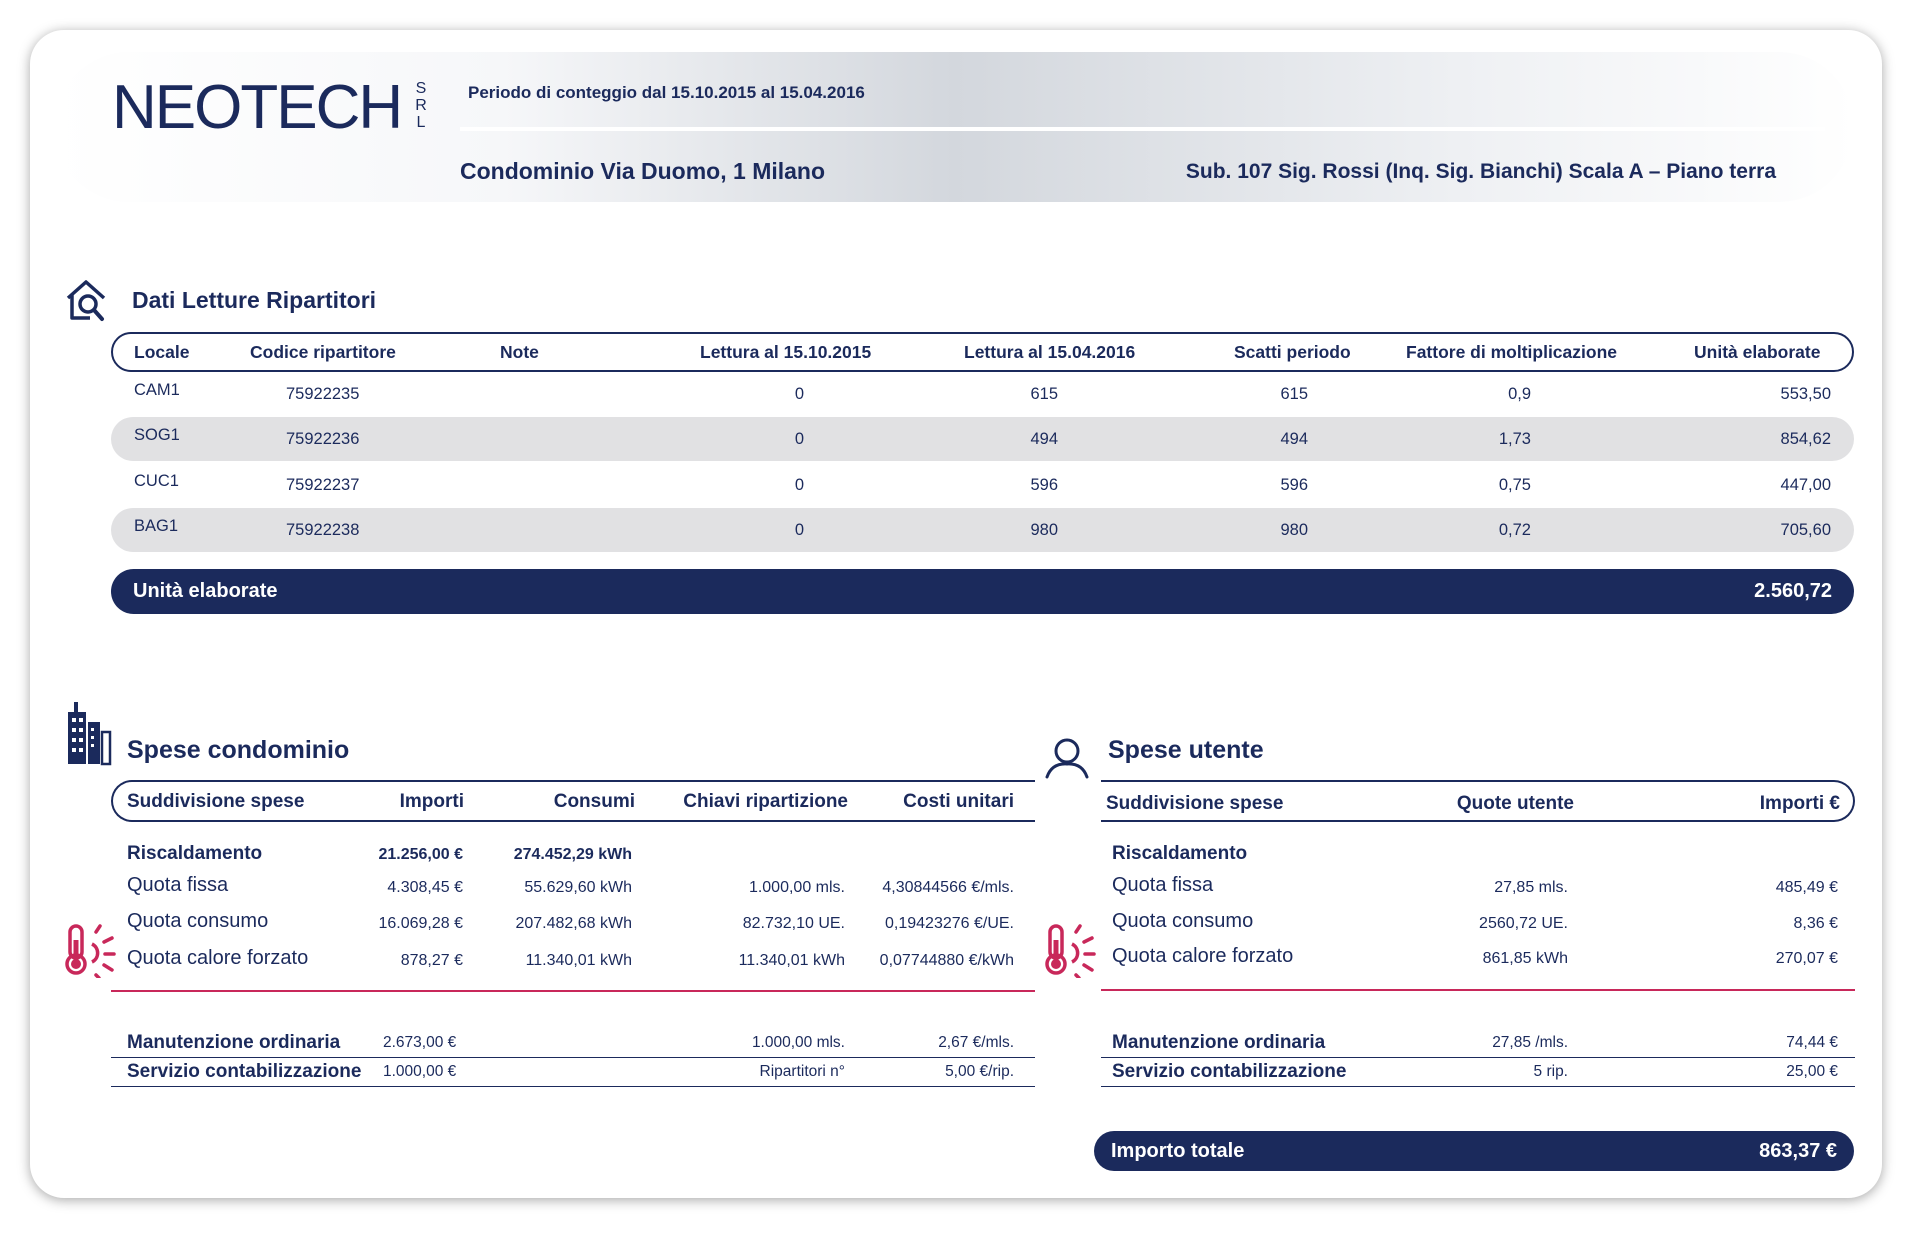 Image resolution: width=1920 pixels, height=1239 pixels. I want to click on utente-col-header: Importi €, so click(1799, 803).